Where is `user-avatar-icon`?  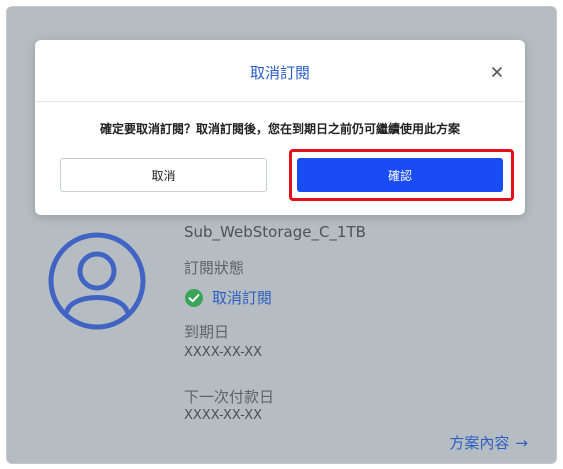 user-avatar-icon is located at coordinates (97, 281).